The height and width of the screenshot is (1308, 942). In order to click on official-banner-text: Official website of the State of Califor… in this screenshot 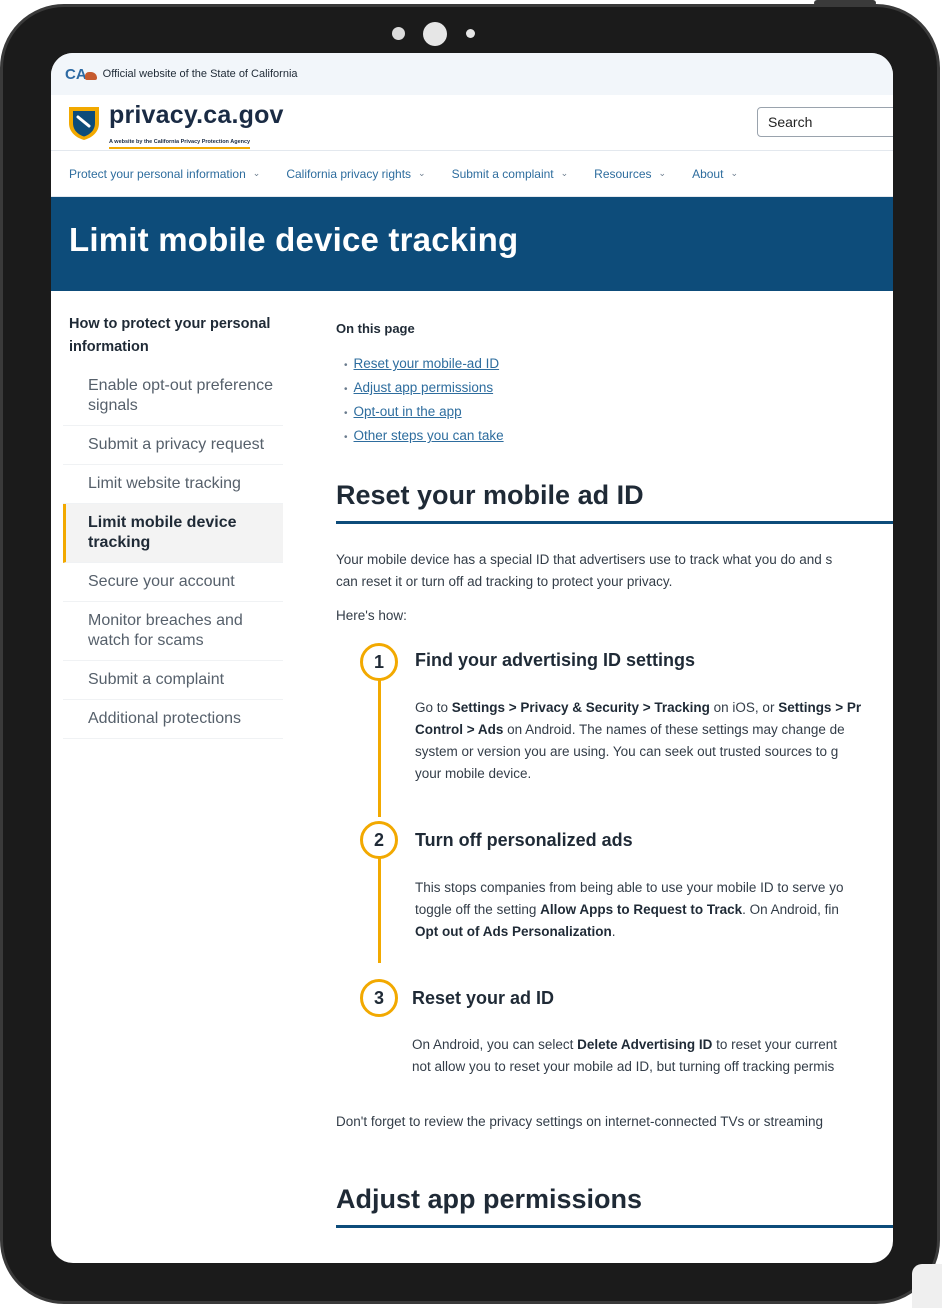, I will do `click(200, 74)`.